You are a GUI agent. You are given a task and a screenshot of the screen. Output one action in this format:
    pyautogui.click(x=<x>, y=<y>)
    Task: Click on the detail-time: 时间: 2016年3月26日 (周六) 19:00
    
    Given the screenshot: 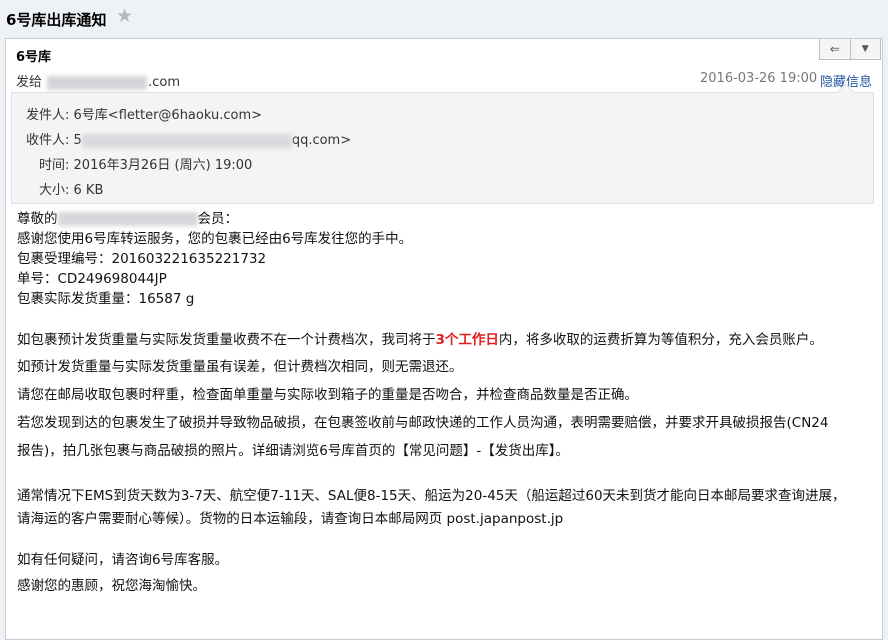 What is the action you would take?
    pyautogui.click(x=145, y=163)
    